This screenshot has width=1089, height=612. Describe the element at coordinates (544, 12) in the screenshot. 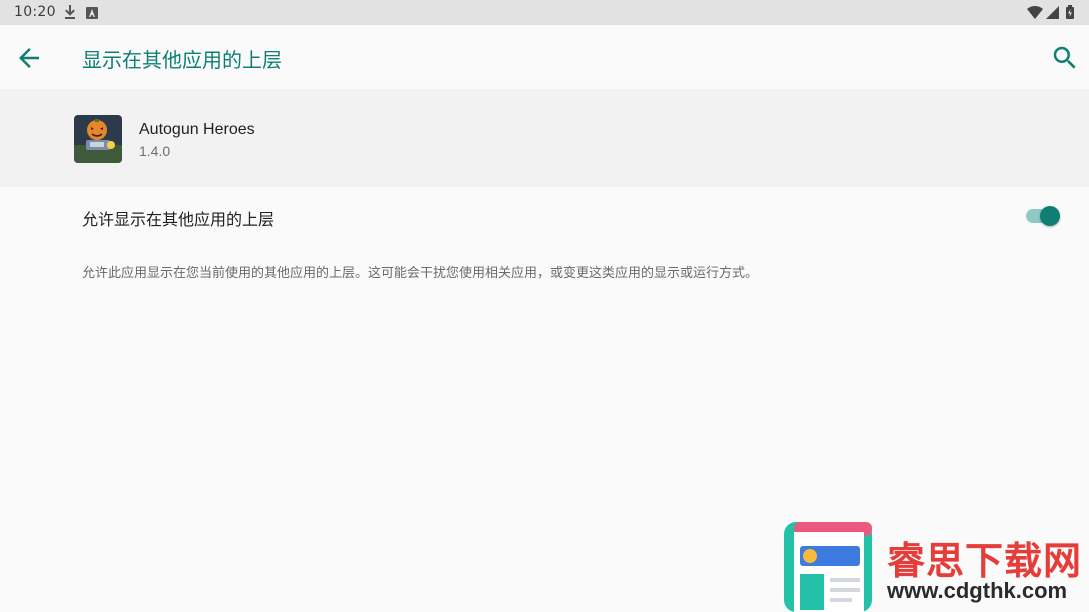

I see `status-bar: 10:20` at that location.